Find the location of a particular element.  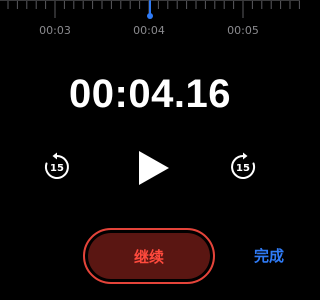

recording-timeline: 00:03 00:04 00:05 is located at coordinates (150, 22).